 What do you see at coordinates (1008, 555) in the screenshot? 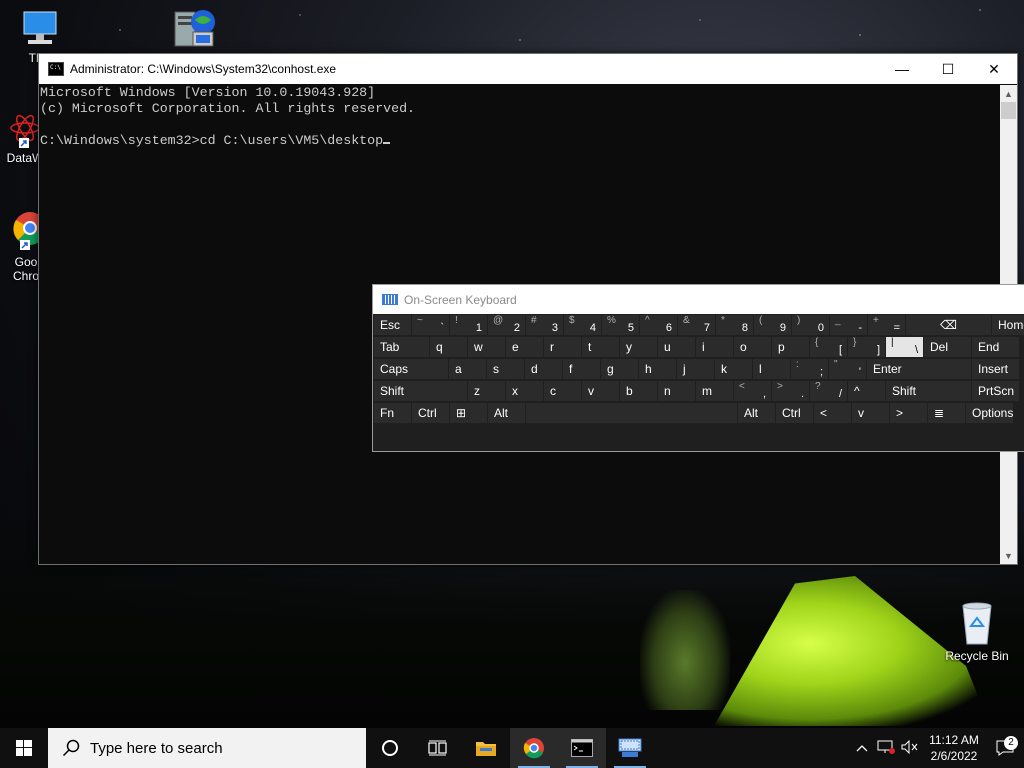
I see `scroll-down-arrow-icon: ▼` at bounding box center [1008, 555].